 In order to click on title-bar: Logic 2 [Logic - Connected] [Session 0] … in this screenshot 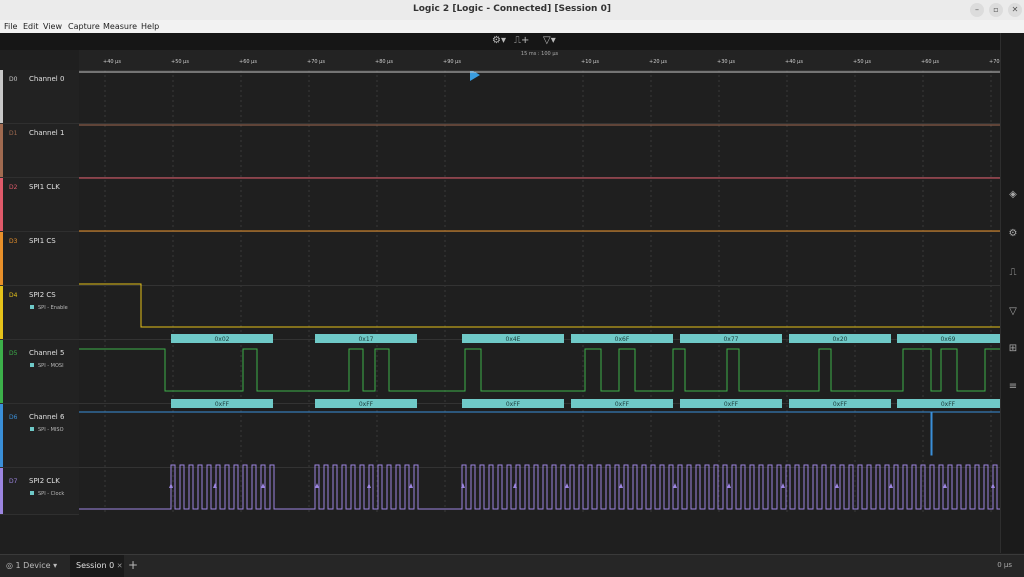, I will do `click(512, 10)`.